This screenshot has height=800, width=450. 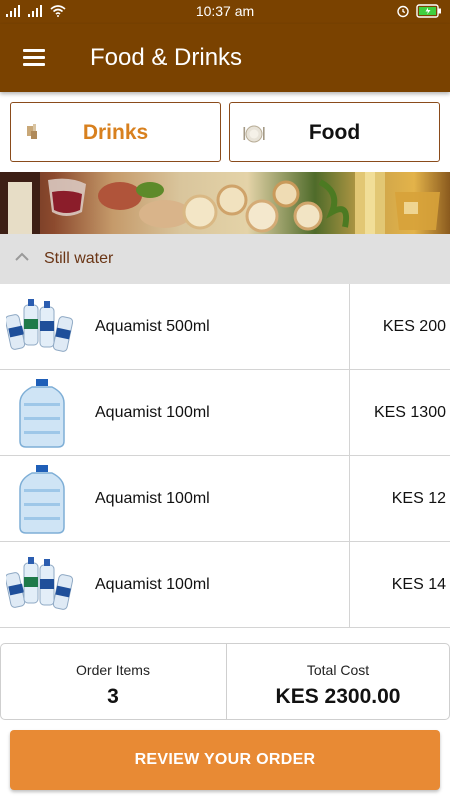 I want to click on order-items-label: Order Items, so click(x=113, y=670).